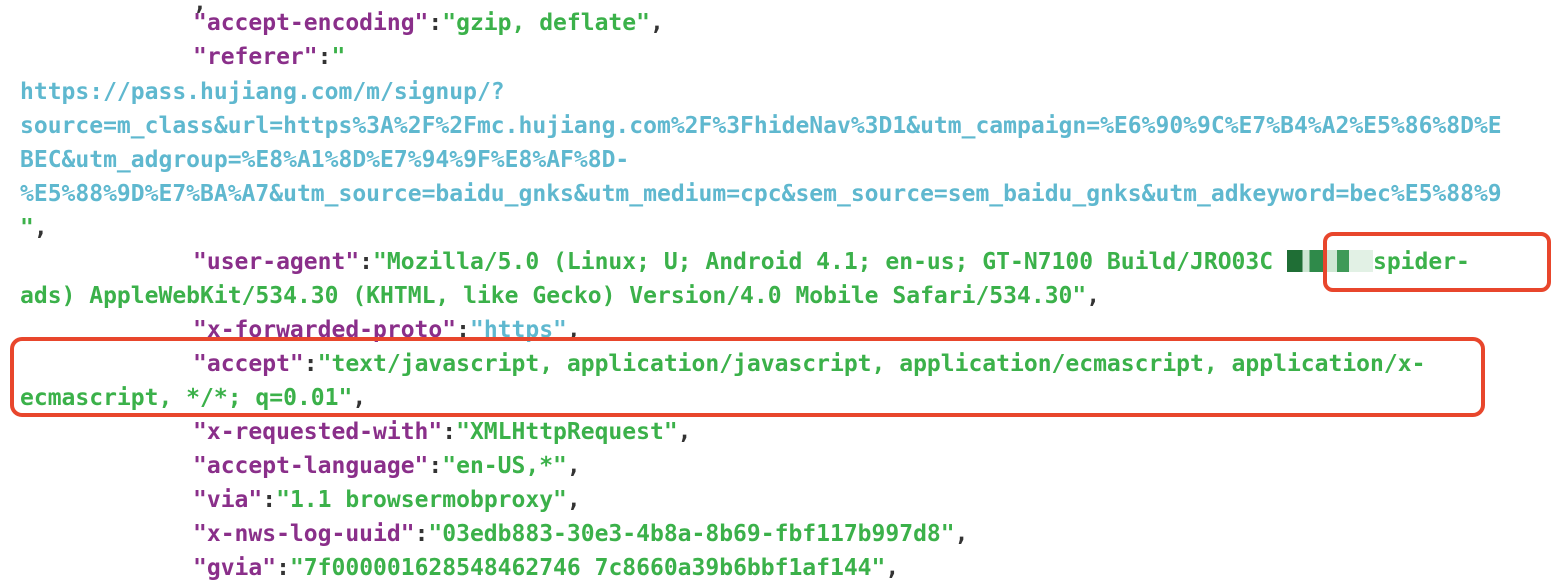  What do you see at coordinates (255, 57) in the screenshot?
I see `json-key: "referer"` at bounding box center [255, 57].